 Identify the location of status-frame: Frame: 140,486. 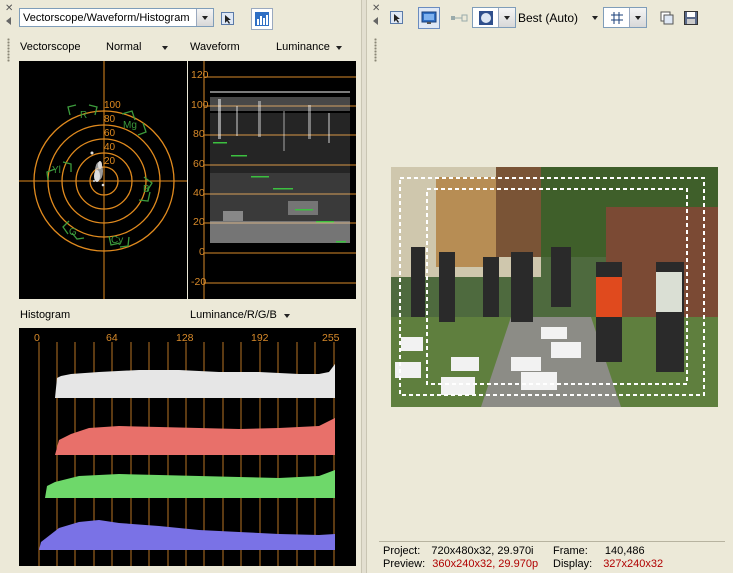
(599, 551).